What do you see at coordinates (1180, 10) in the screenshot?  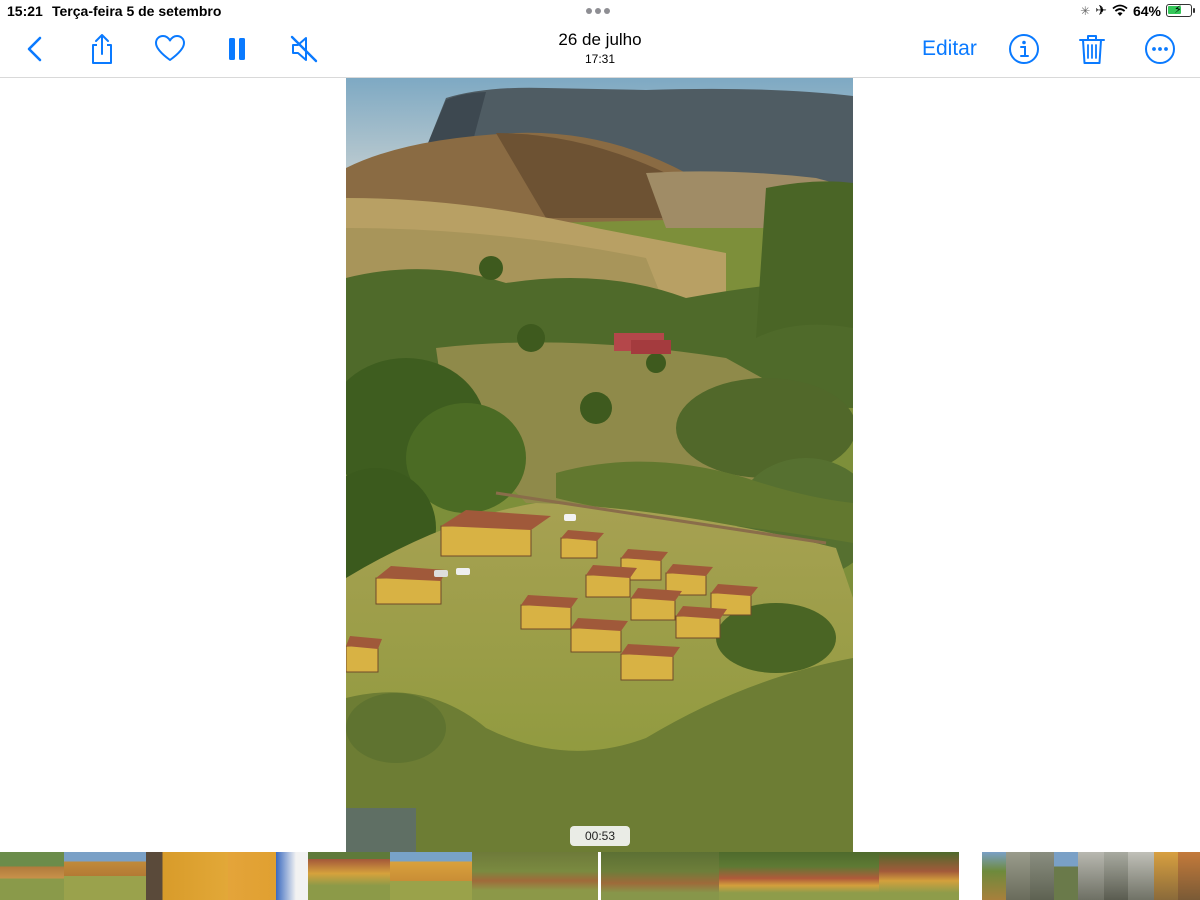 I see `battery-icon: ⚡` at bounding box center [1180, 10].